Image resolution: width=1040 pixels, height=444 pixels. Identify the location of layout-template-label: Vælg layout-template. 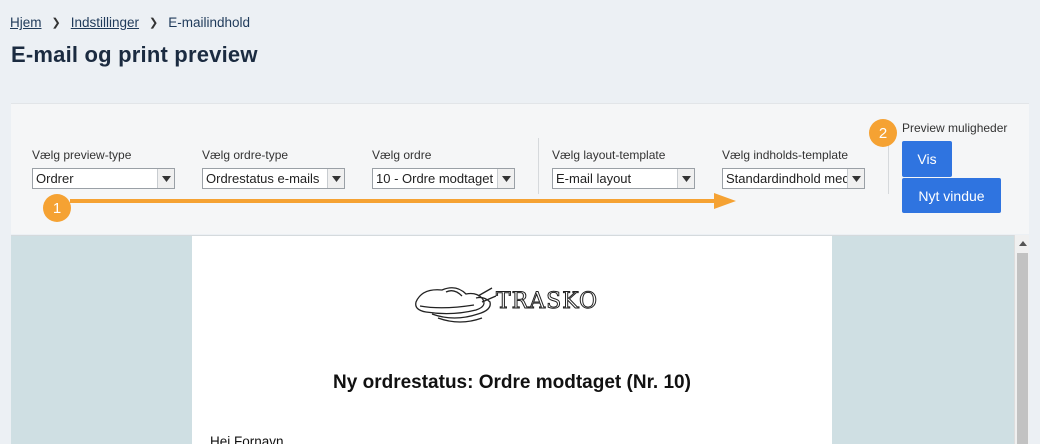
(609, 155).